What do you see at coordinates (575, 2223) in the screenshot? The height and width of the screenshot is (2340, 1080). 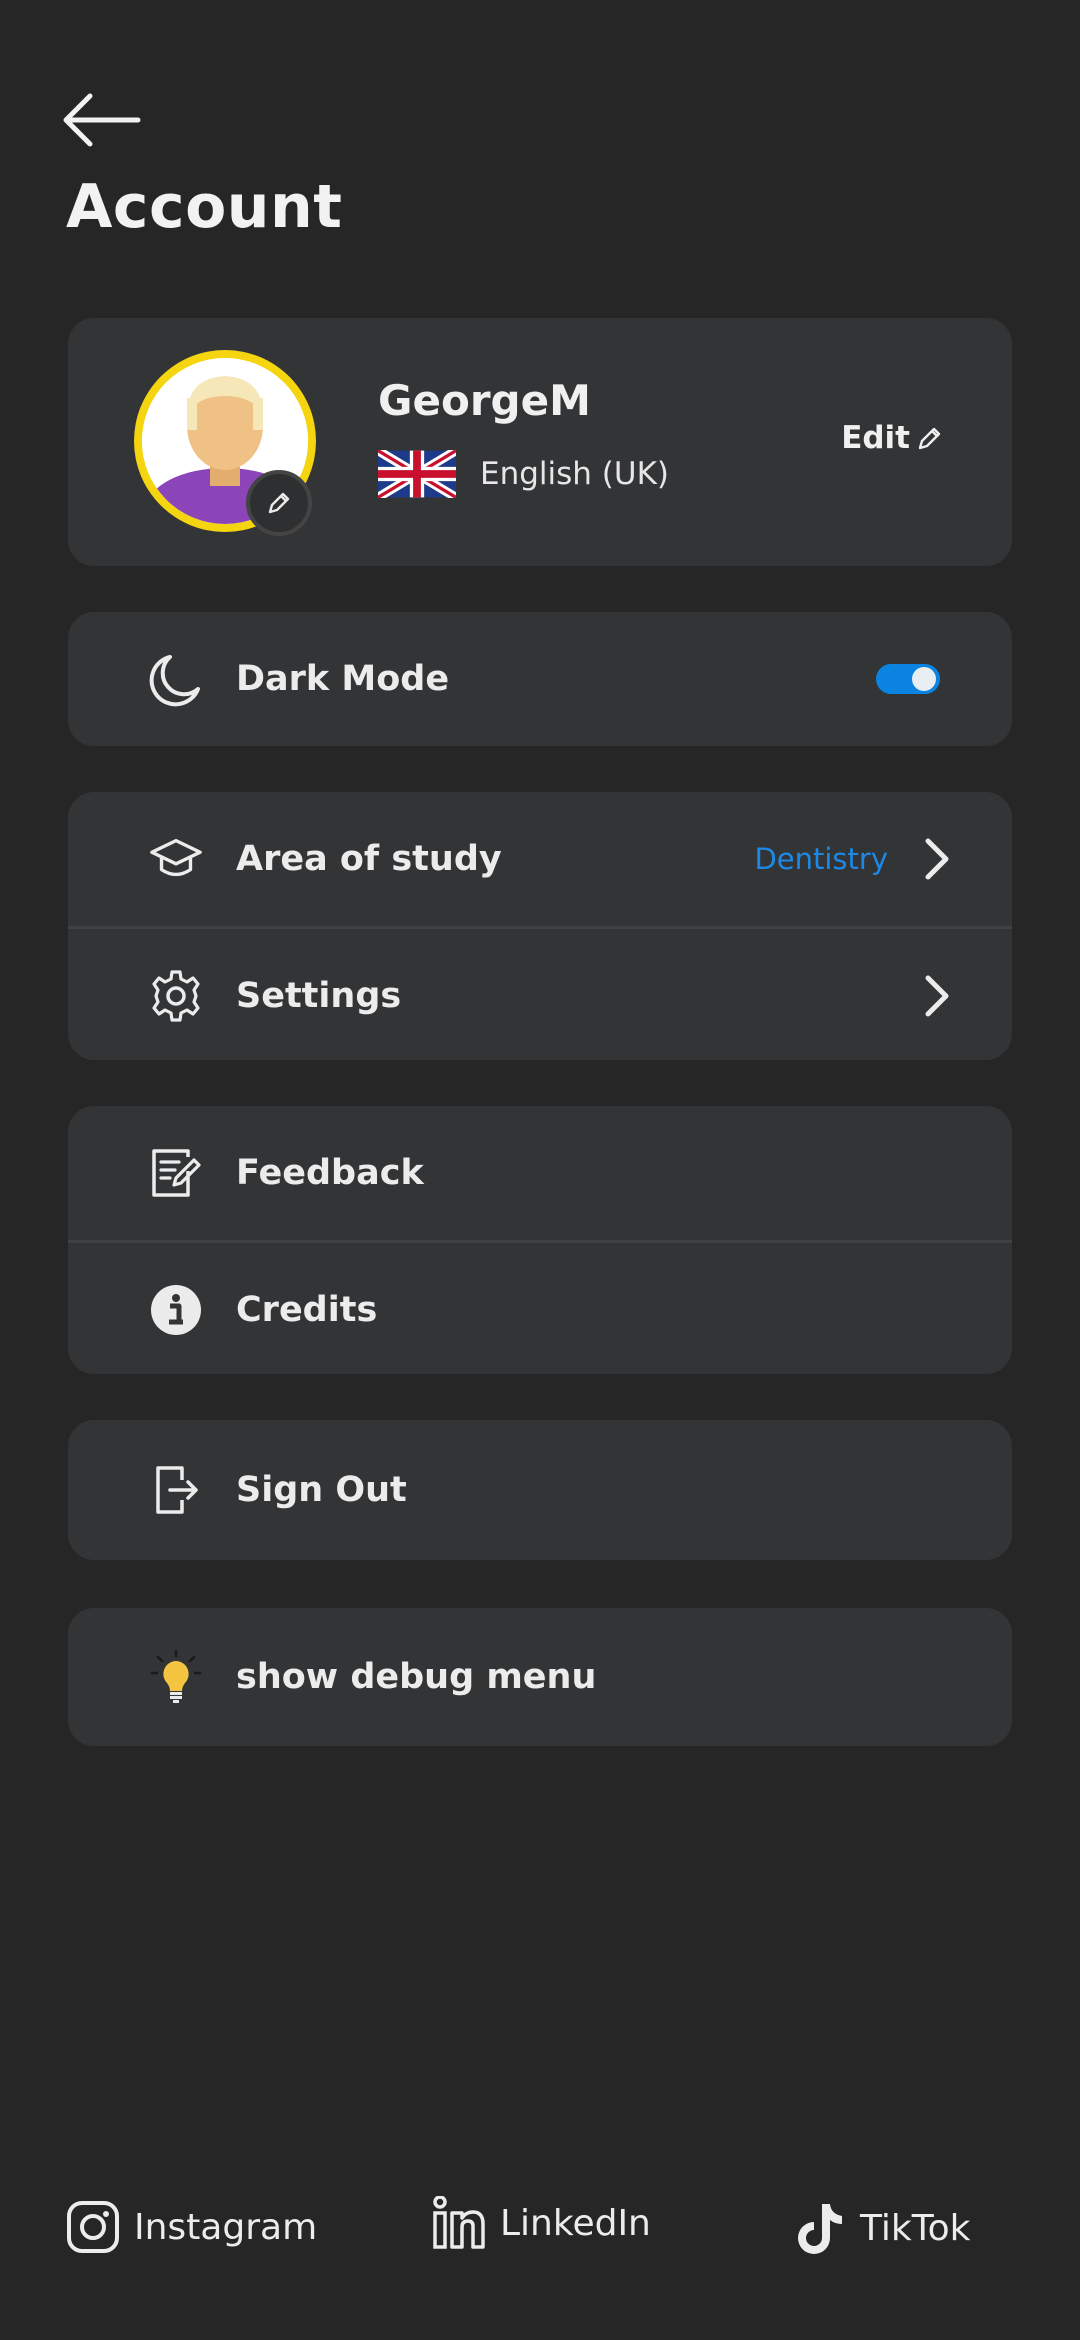 I see `linkedin-label: LinkedIn` at bounding box center [575, 2223].